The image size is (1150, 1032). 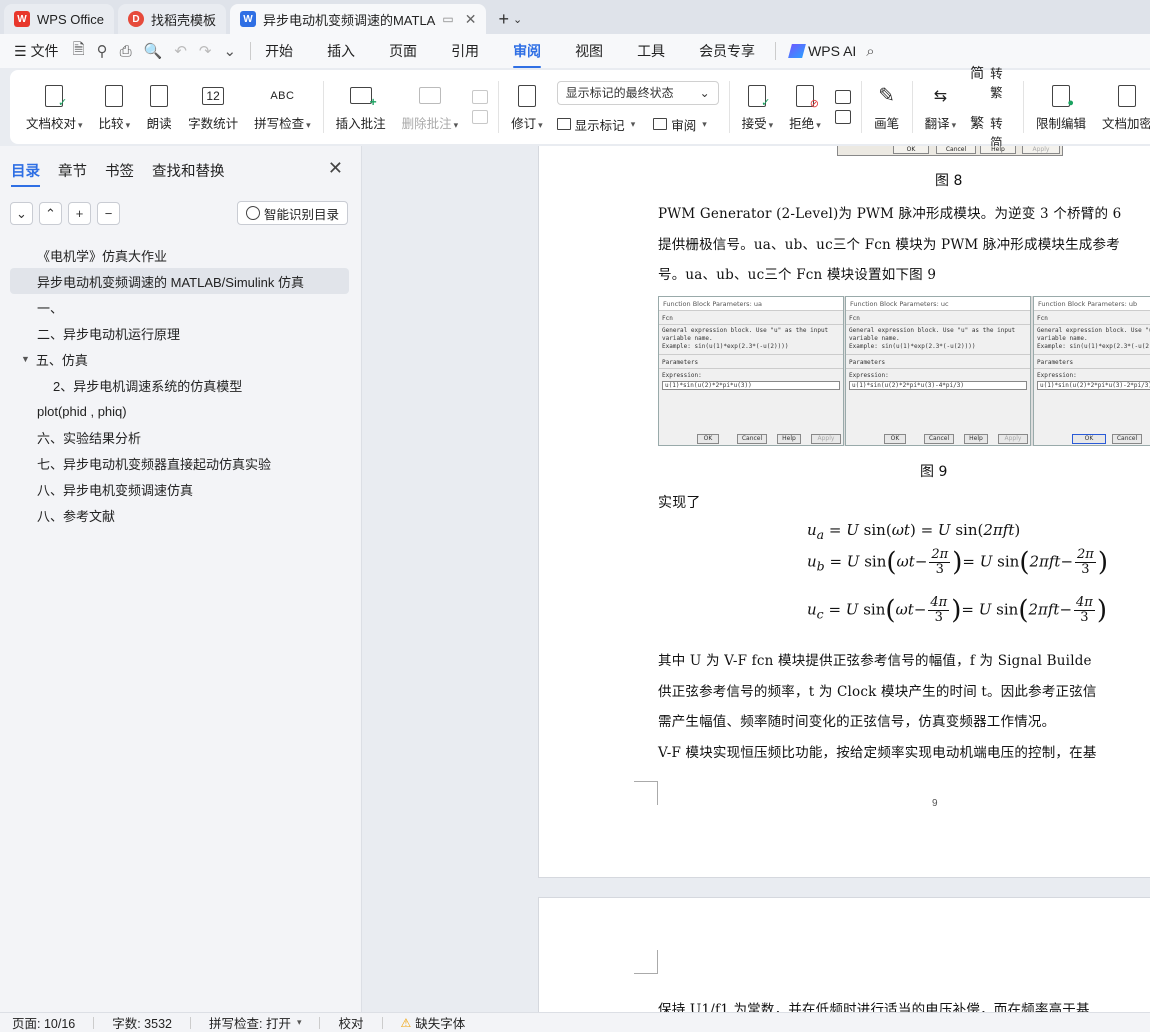 I want to click on missing-font-label: 缺失字体, so click(x=440, y=1024).